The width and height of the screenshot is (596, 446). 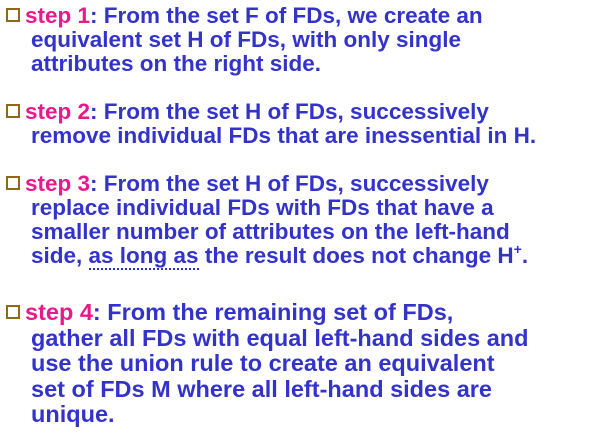 I want to click on step-2-label: step 2, so click(x=58, y=111).